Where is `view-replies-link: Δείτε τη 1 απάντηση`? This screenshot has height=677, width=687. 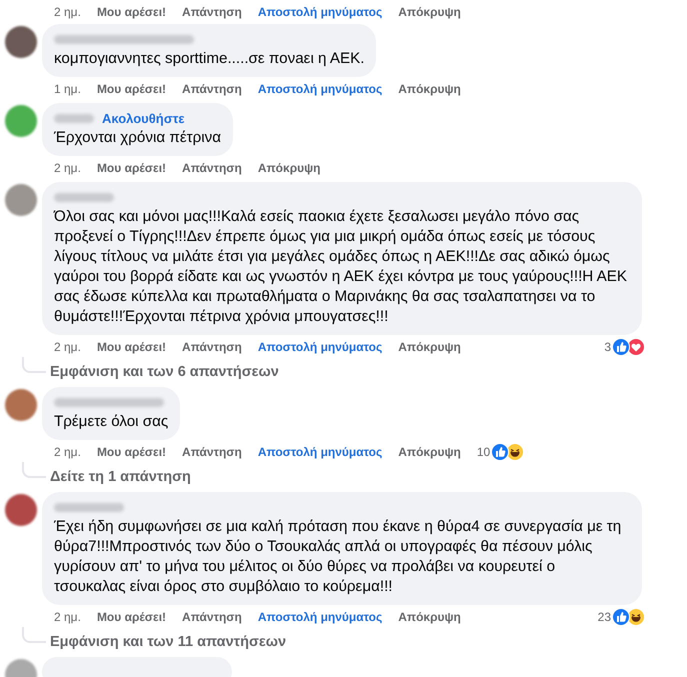
view-replies-link: Δείτε τη 1 απάντηση is located at coordinates (120, 477).